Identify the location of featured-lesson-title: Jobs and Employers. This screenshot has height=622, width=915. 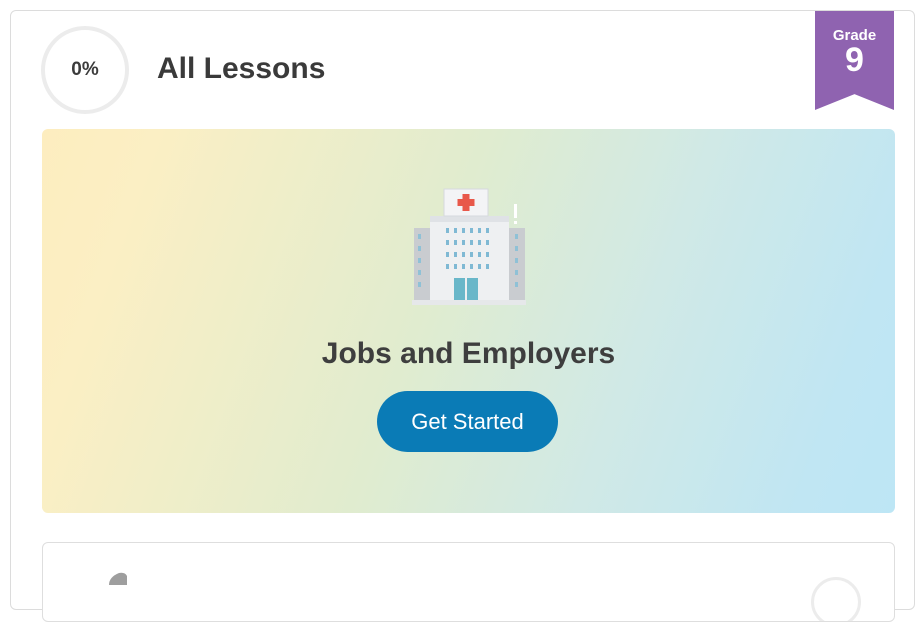
(468, 353).